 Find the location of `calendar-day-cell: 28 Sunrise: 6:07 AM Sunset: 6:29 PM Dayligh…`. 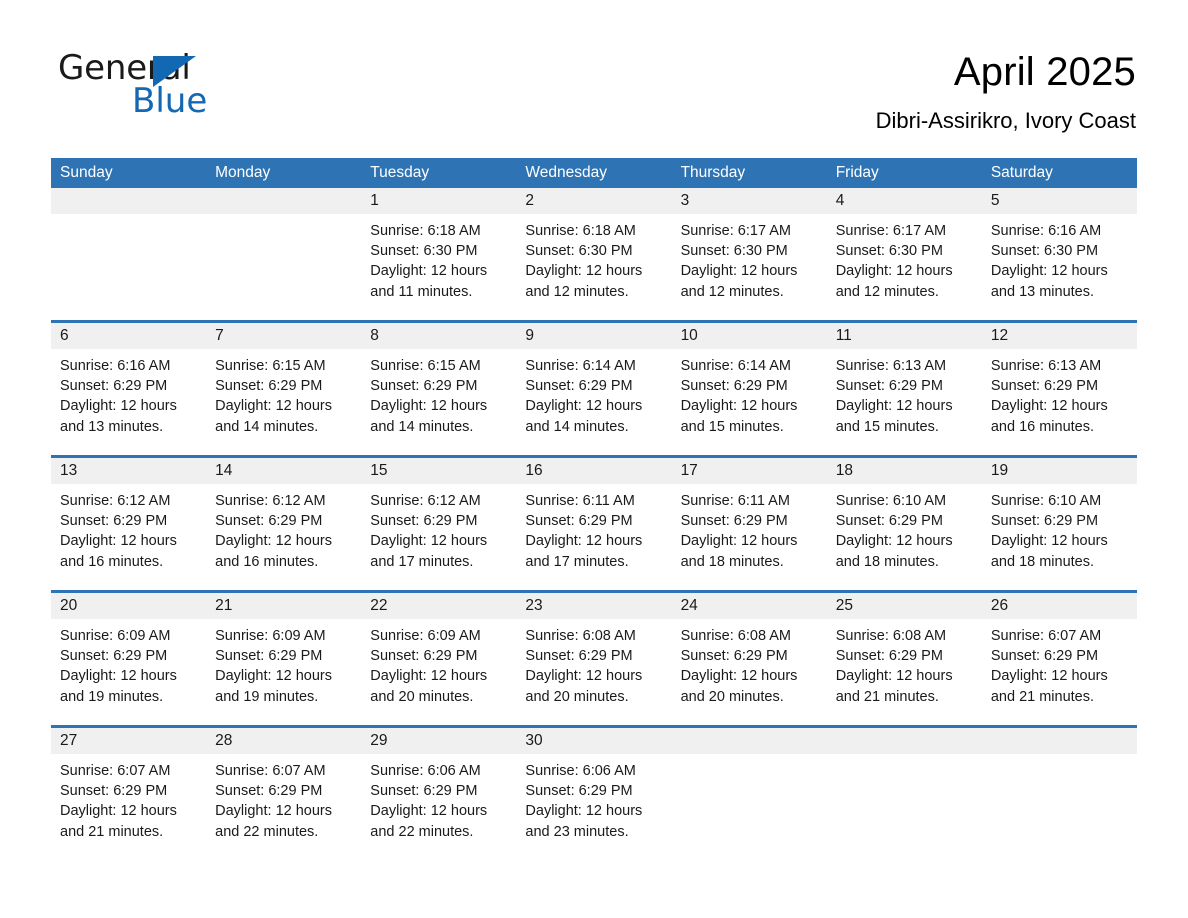

calendar-day-cell: 28 Sunrise: 6:07 AM Sunset: 6:29 PM Dayligh… is located at coordinates (284, 794).